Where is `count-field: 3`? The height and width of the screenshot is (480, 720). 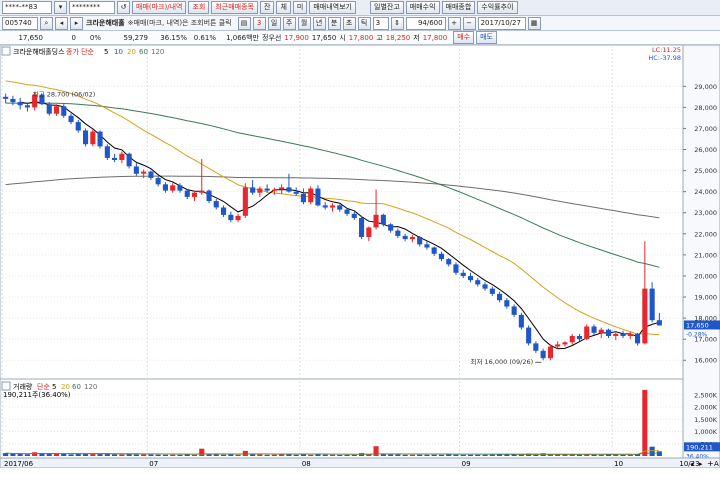
count-field: 3 is located at coordinates (380, 23).